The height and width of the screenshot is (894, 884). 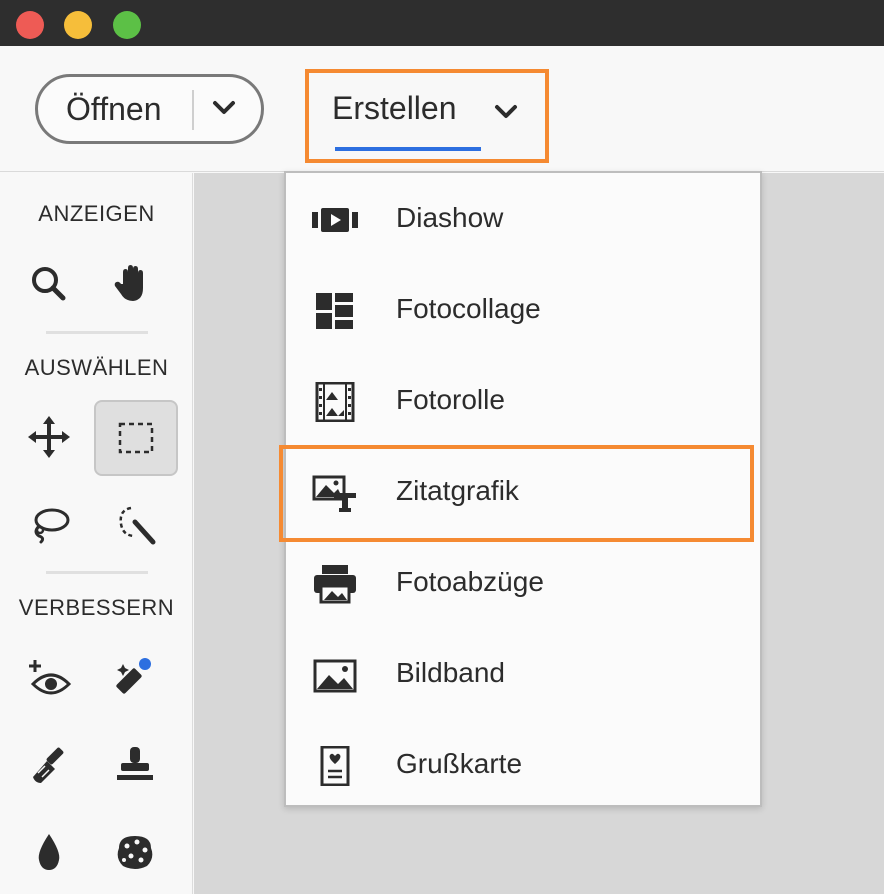 I want to click on clone-stamp-tool, so click(x=135, y=765).